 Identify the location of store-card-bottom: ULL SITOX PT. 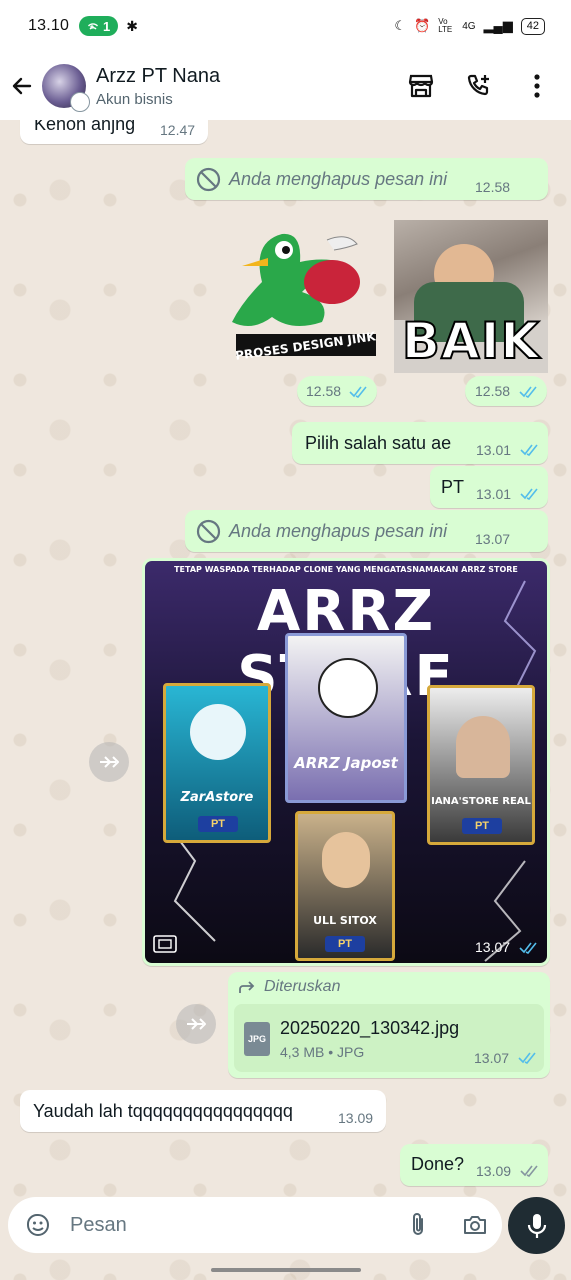
(345, 886).